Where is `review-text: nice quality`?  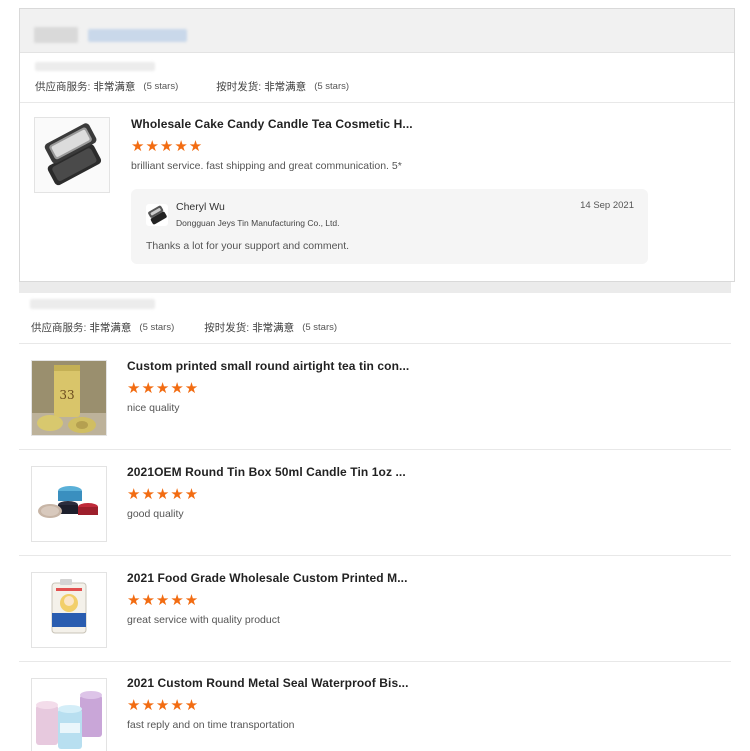 review-text: nice quality is located at coordinates (153, 408).